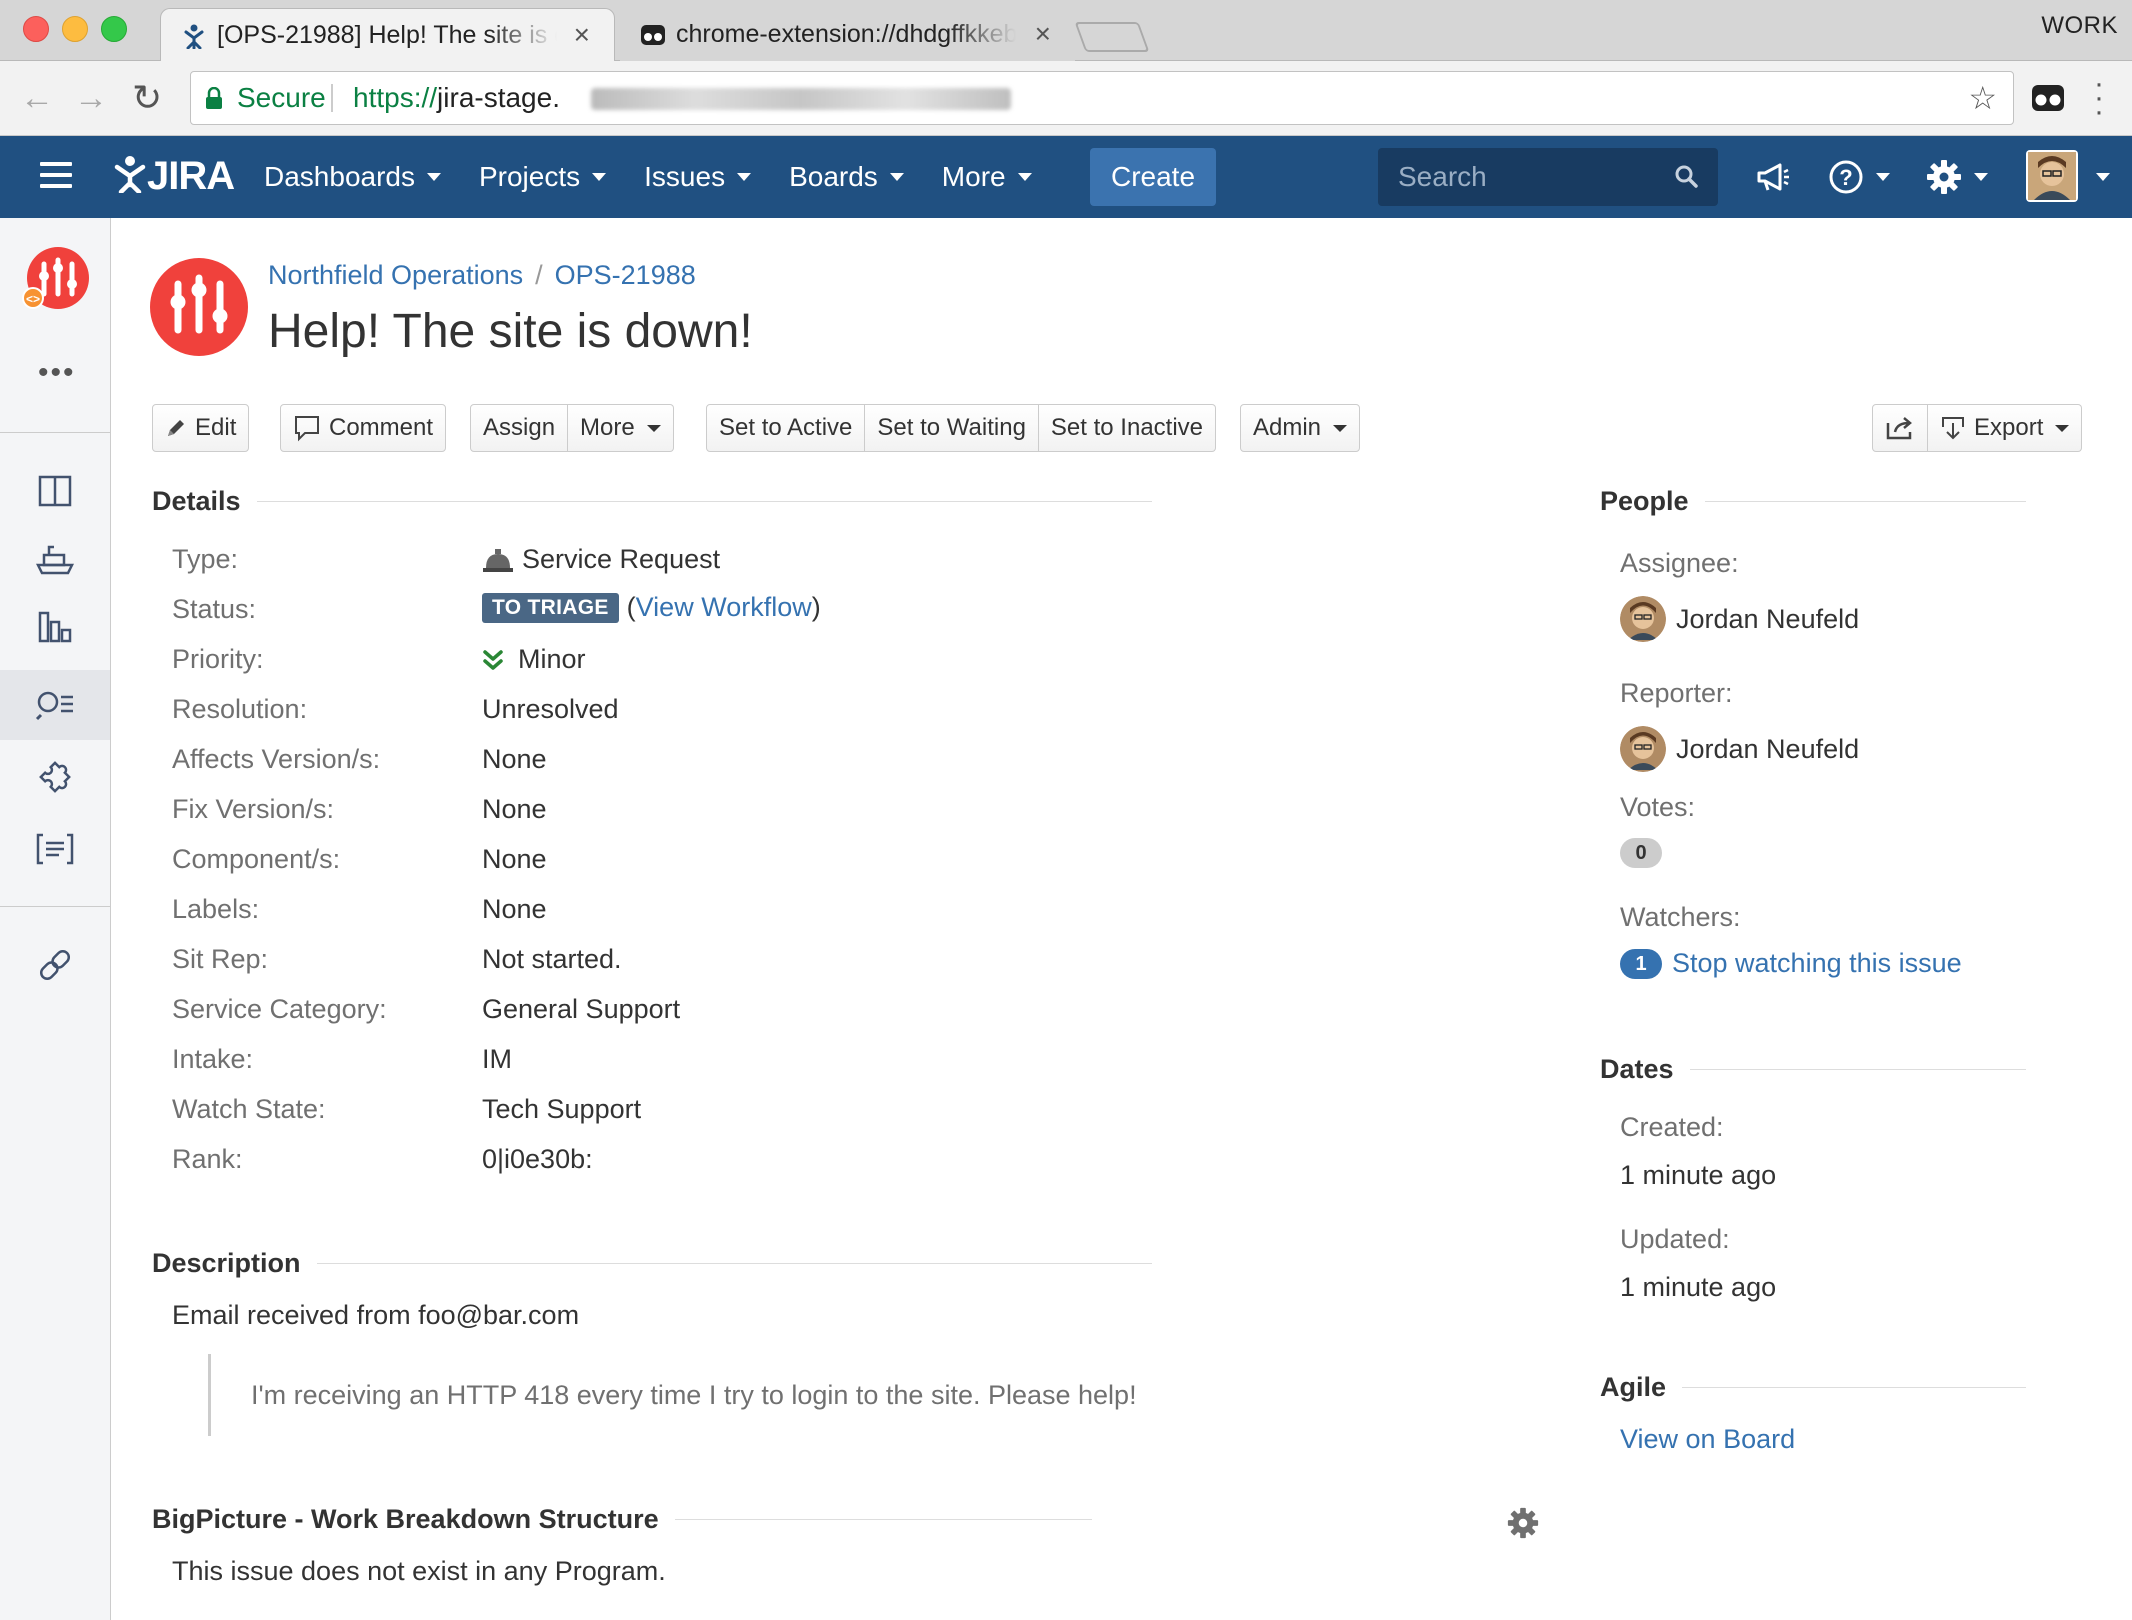 Image resolution: width=2132 pixels, height=1620 pixels. Describe the element at coordinates (625, 275) in the screenshot. I see `breadcrumb-issue-key-link: OPS-21988` at that location.